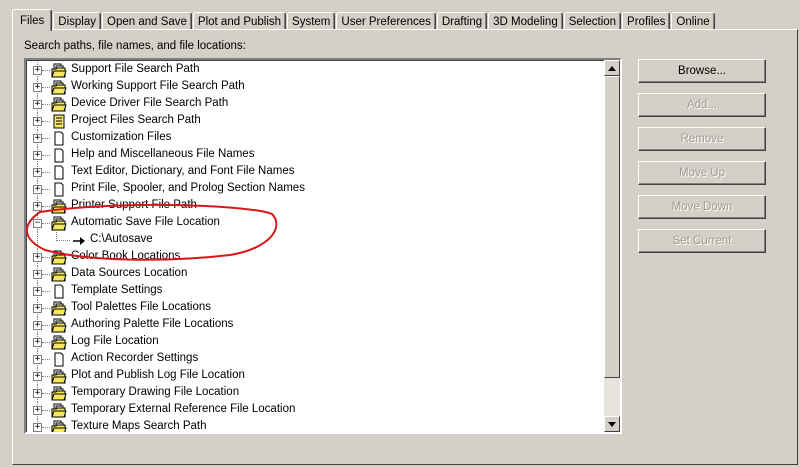 The image size is (800, 467). What do you see at coordinates (316, 393) in the screenshot?
I see `tree-node-temporary-drawing-file-location: + Temporary Drawing File Location` at bounding box center [316, 393].